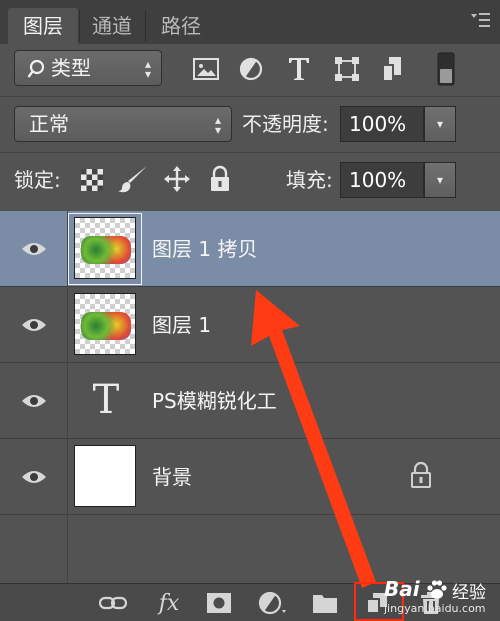 This screenshot has height=621, width=500. I want to click on lock-all-icon, so click(220, 179).